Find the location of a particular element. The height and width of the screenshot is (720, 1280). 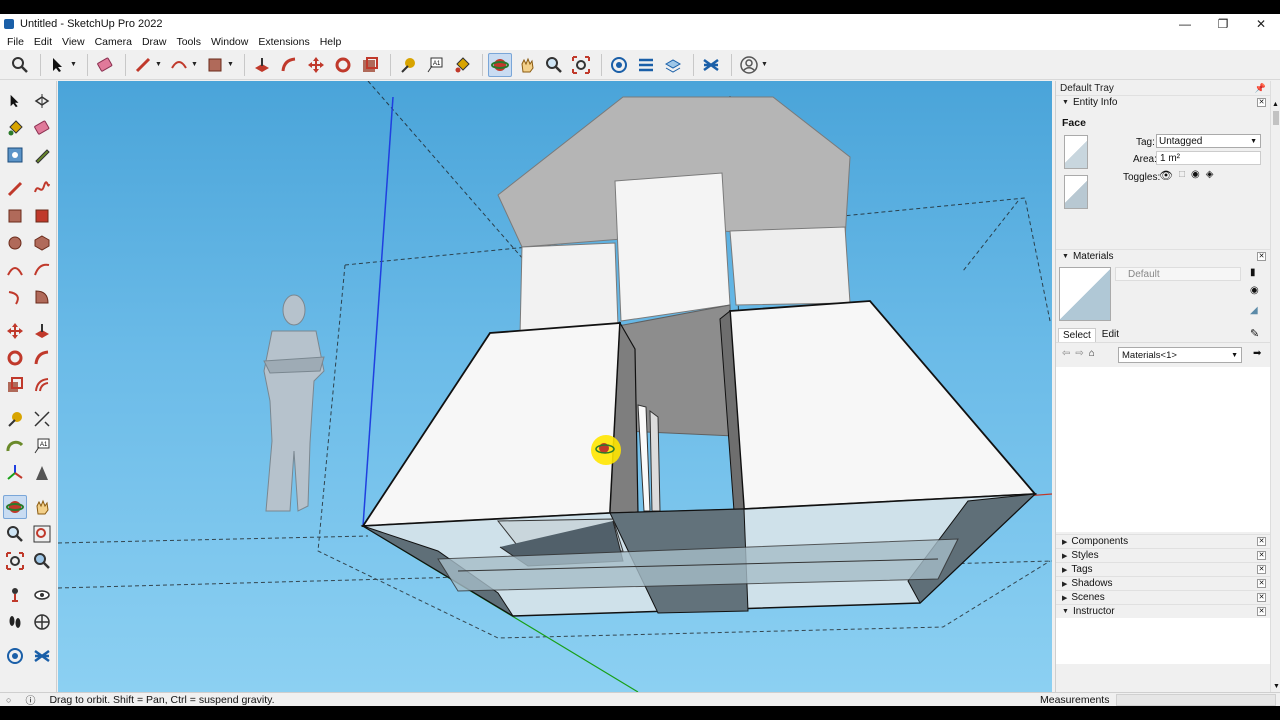

measurements-input is located at coordinates (1196, 700).